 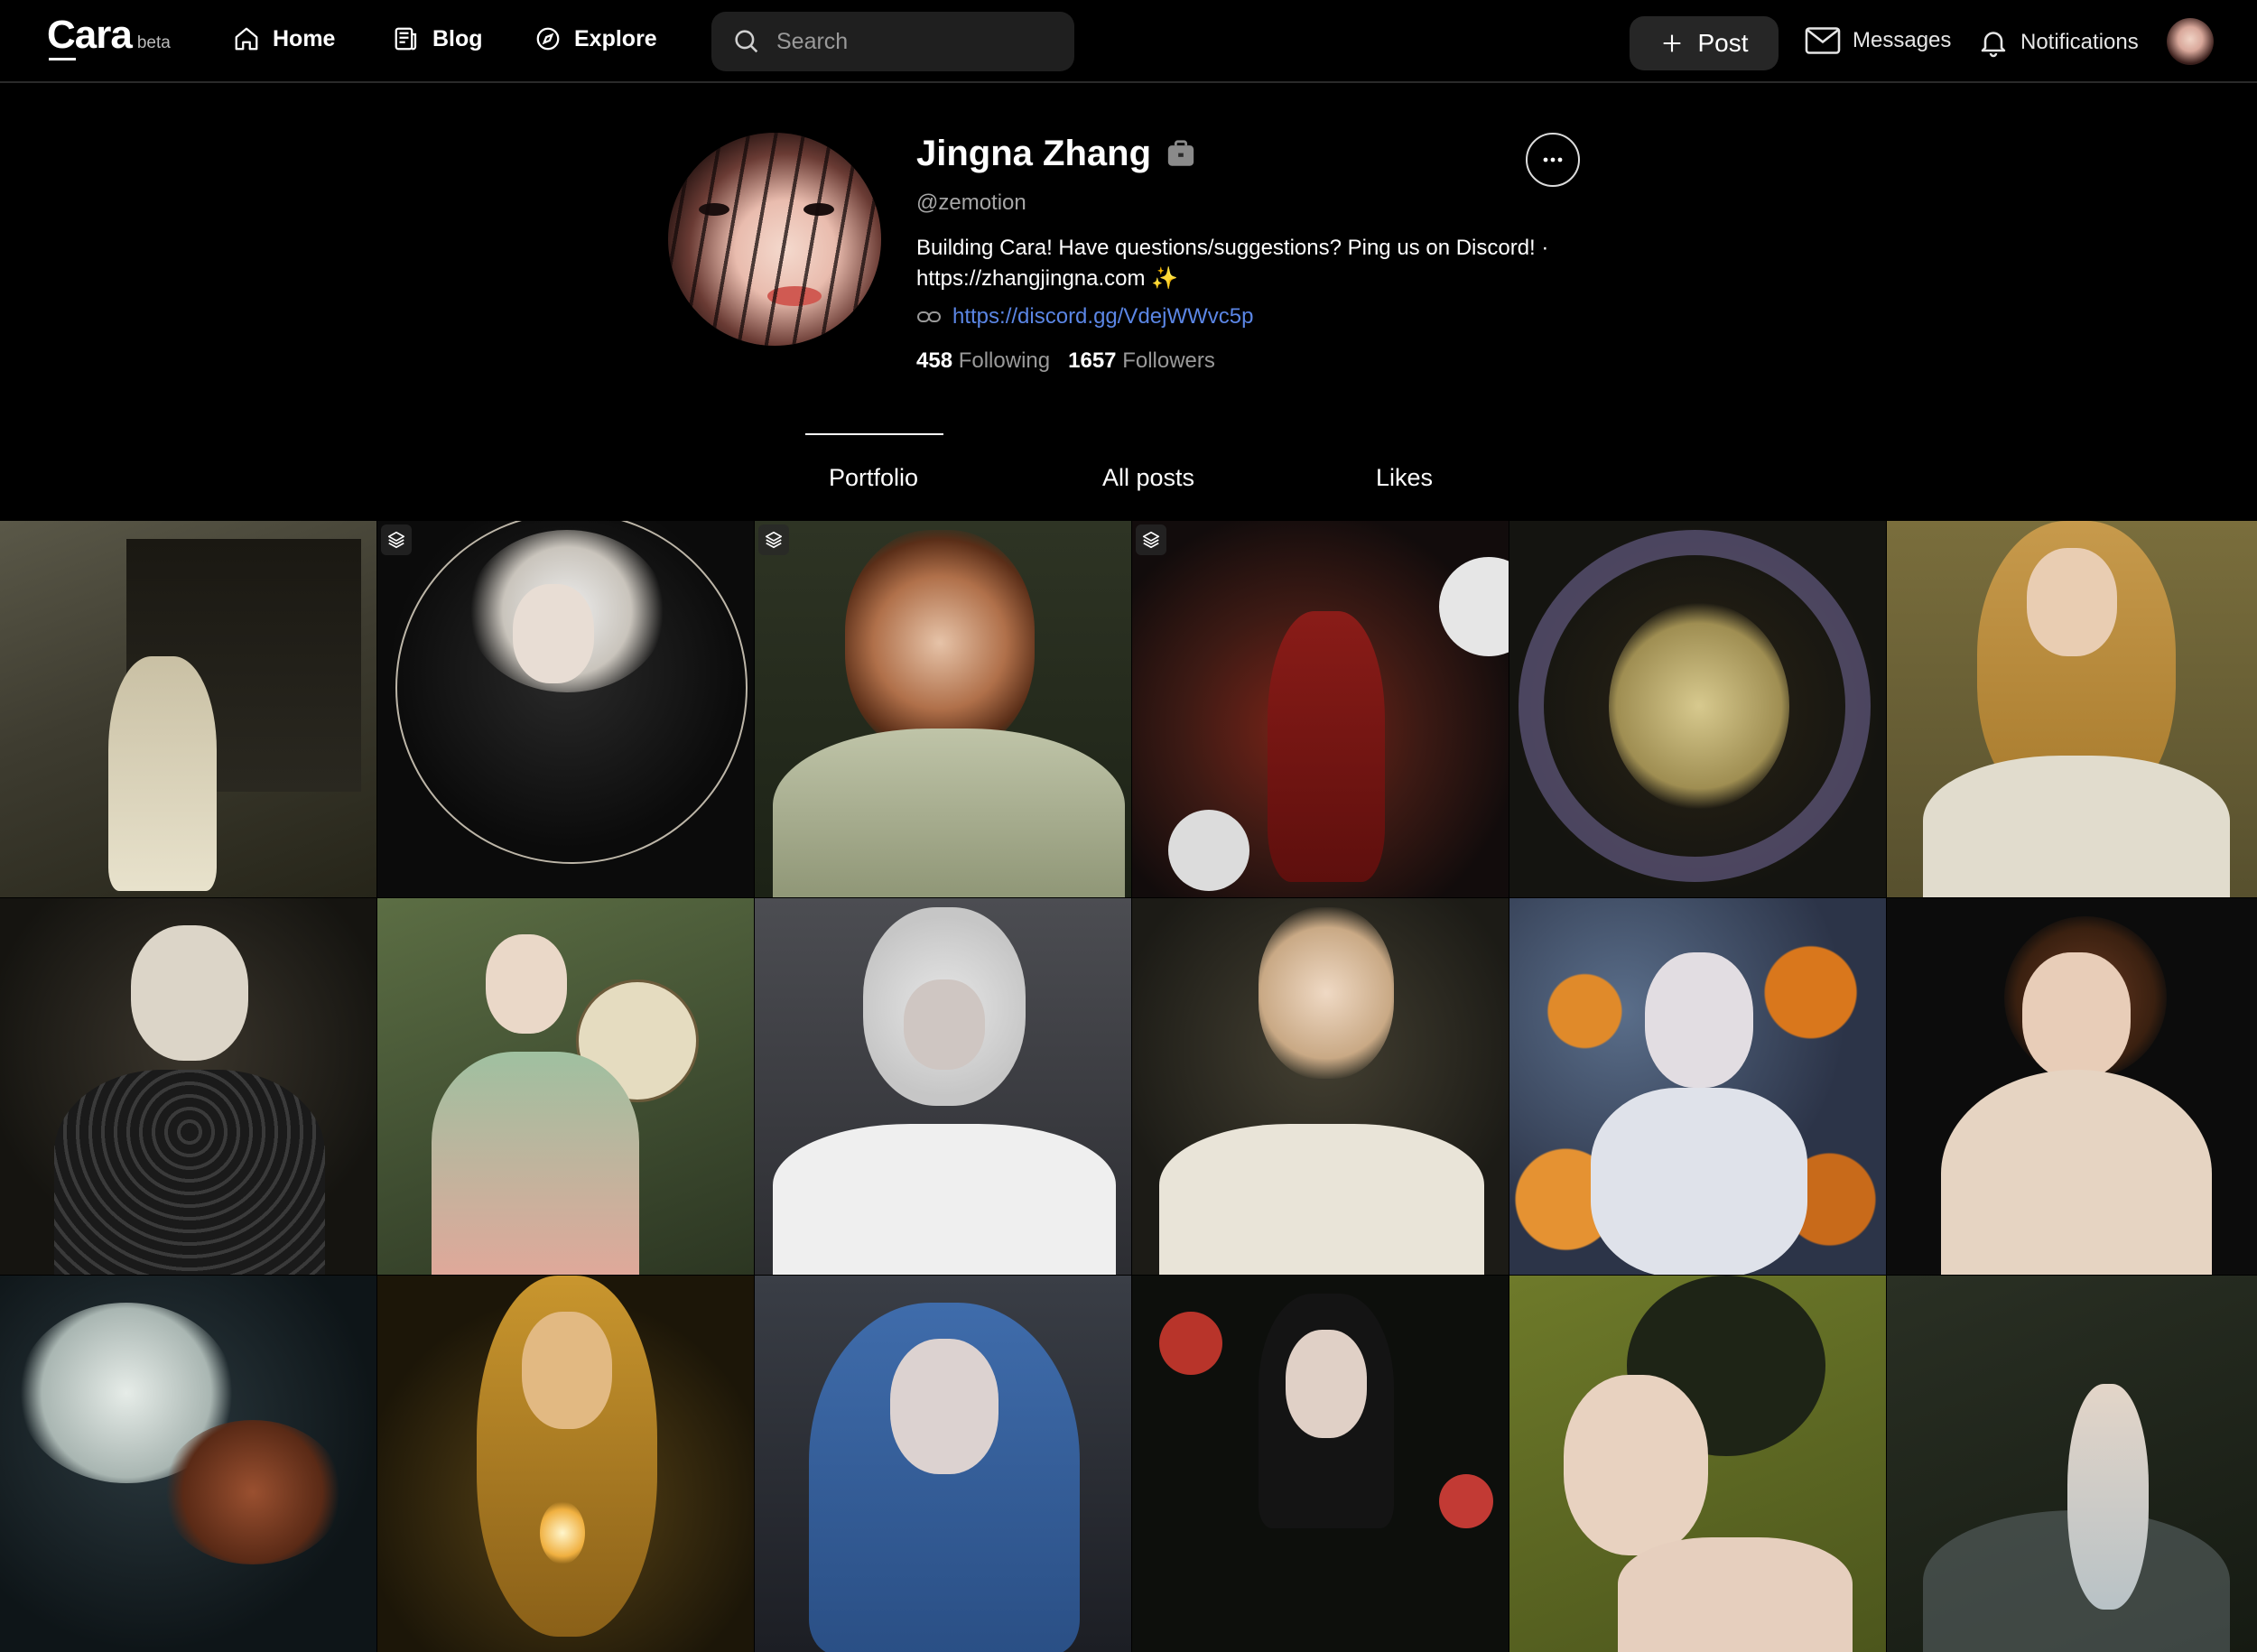 I want to click on following-stat: 458 Following, so click(x=983, y=360).